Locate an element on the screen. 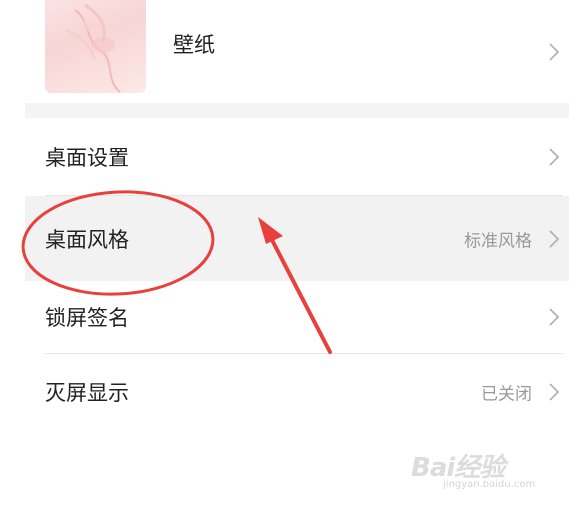  row-label: 锁屏签名 is located at coordinates (87, 318).